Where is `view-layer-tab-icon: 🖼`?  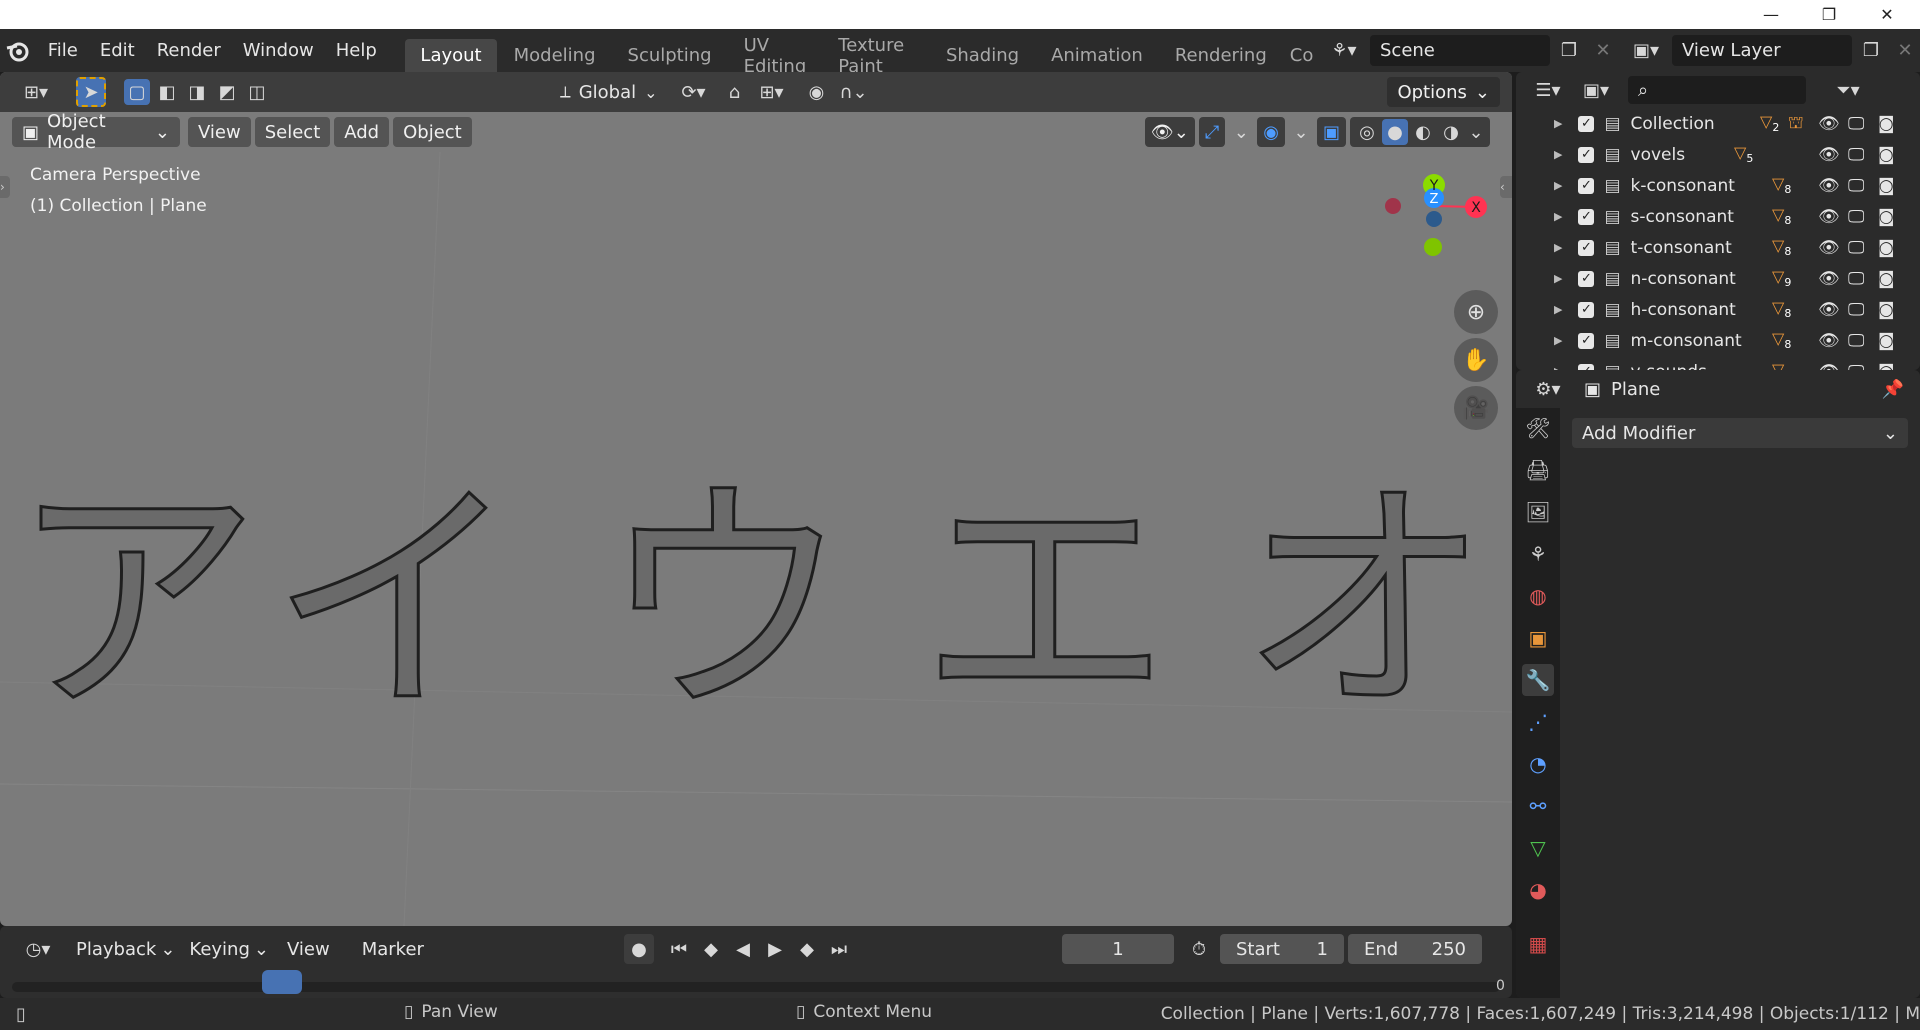
view-layer-tab-icon: 🖼 is located at coordinates (1538, 512).